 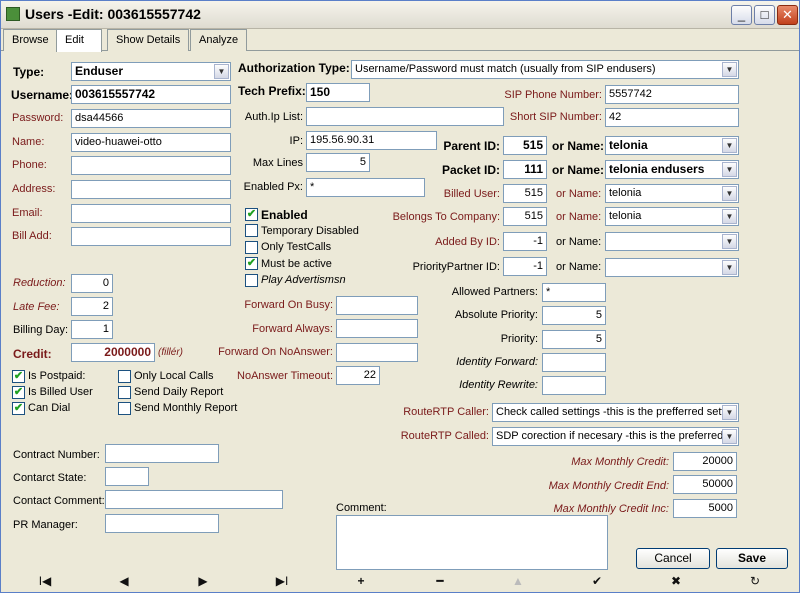 What do you see at coordinates (151, 71) in the screenshot?
I see `type-select: Enduser ▼` at bounding box center [151, 71].